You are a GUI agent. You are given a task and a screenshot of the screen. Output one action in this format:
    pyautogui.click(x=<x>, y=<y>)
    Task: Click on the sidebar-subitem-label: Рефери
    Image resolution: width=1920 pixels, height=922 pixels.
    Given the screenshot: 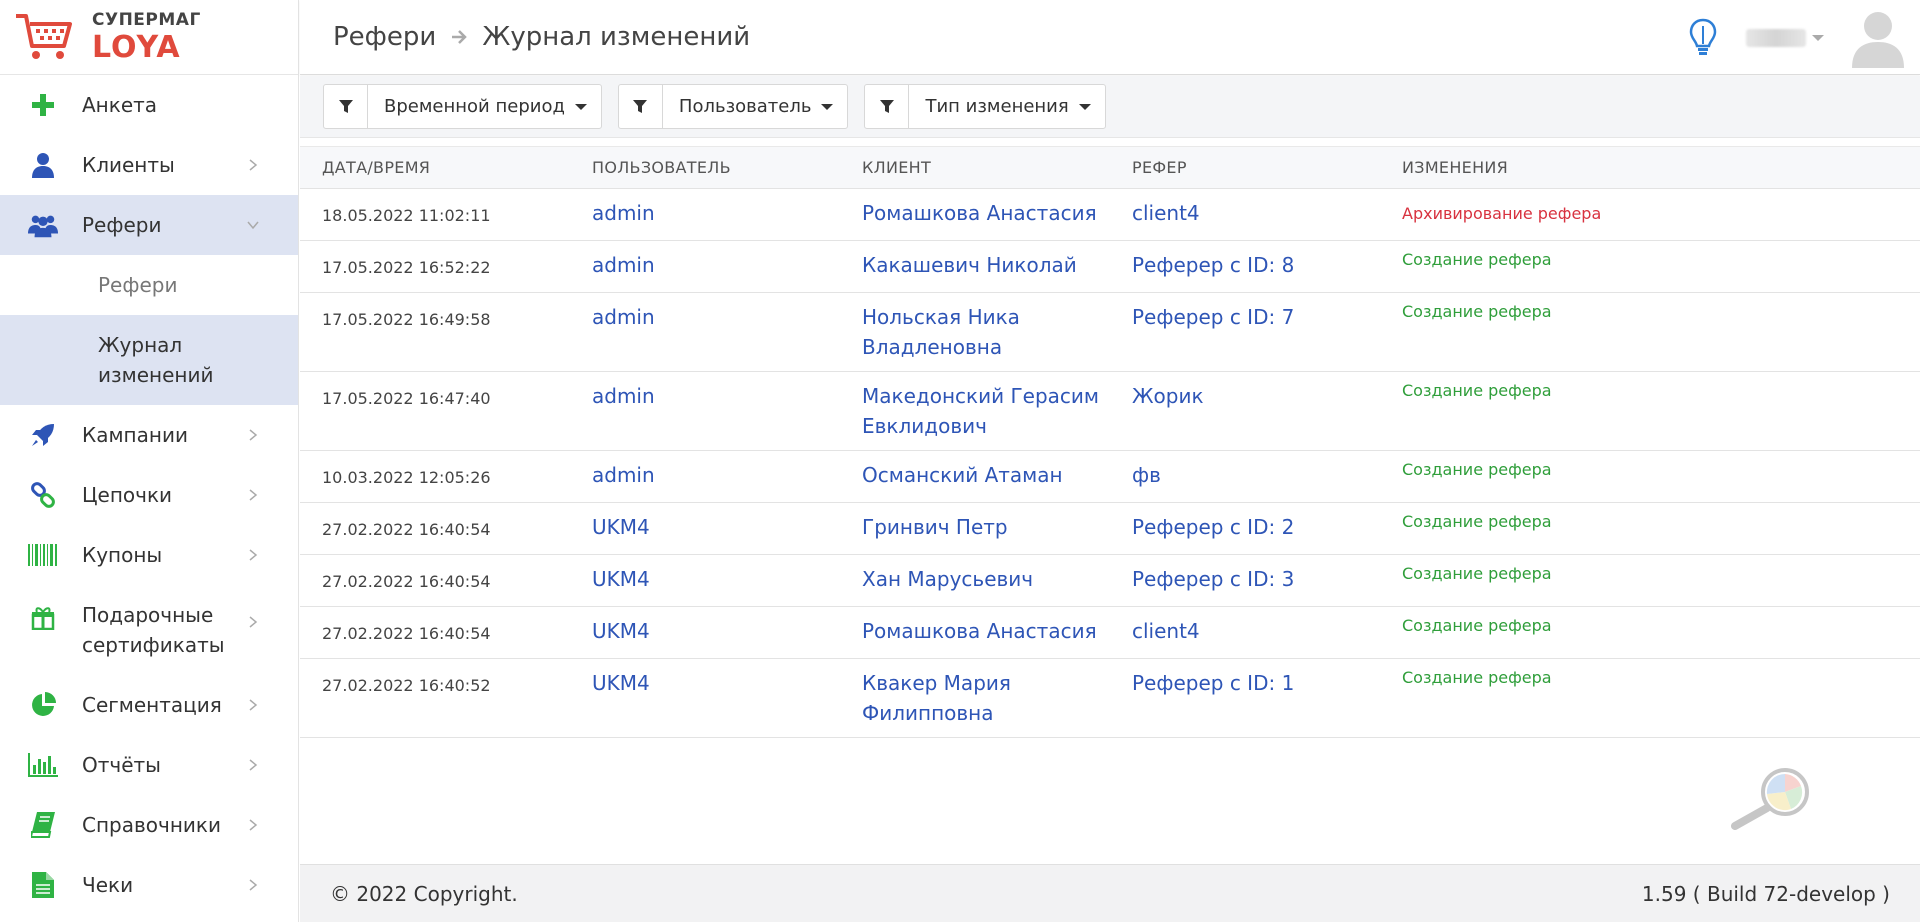 What is the action you would take?
    pyautogui.click(x=138, y=285)
    